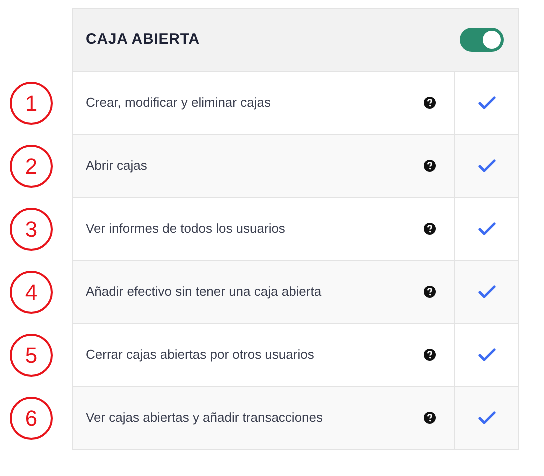 The width and height of the screenshot is (544, 476). What do you see at coordinates (31, 418) in the screenshot?
I see `number-marker: 6` at bounding box center [31, 418].